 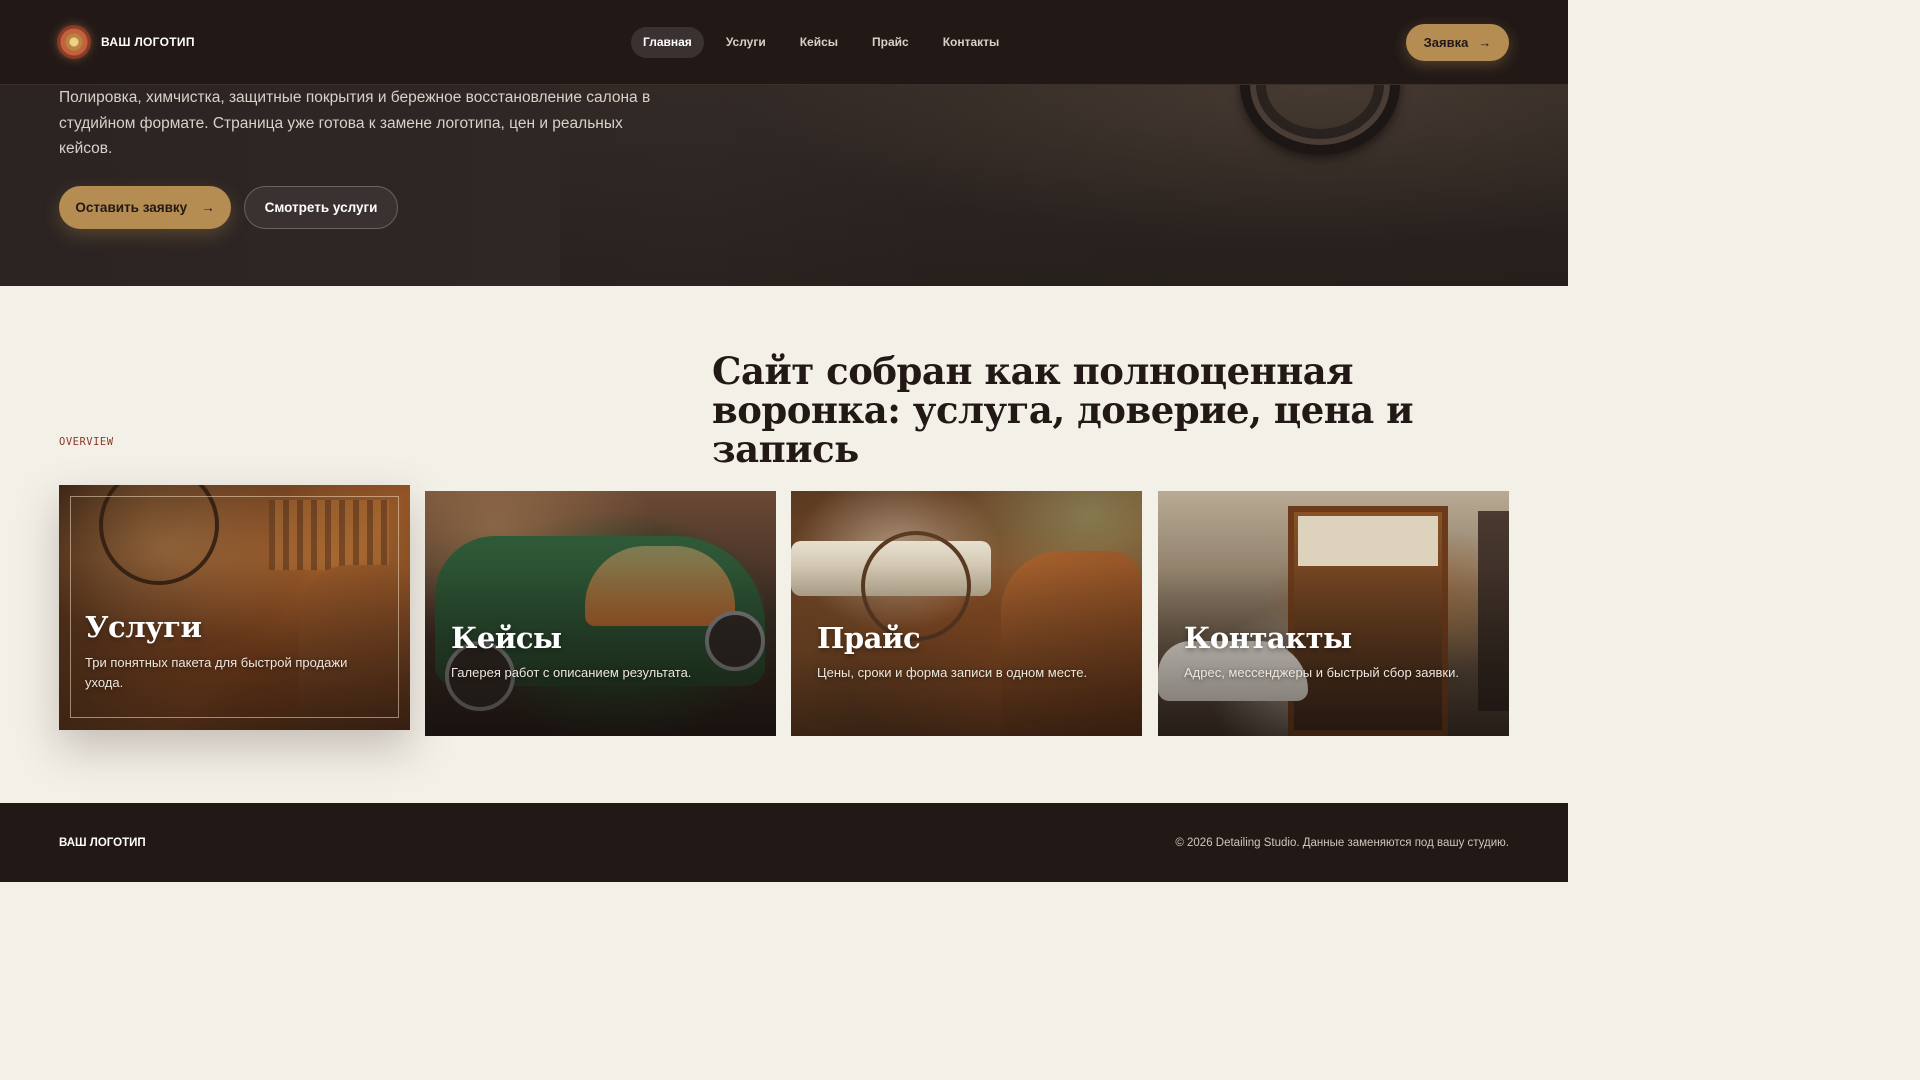 What do you see at coordinates (86, 442) in the screenshot?
I see `section-eyebrow: OVERVIEW` at bounding box center [86, 442].